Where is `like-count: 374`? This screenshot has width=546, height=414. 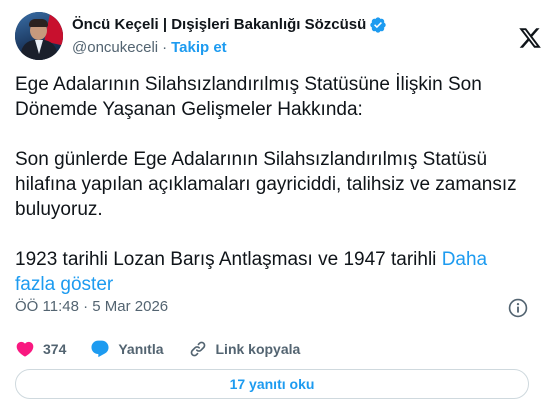 like-count: 374 is located at coordinates (55, 349).